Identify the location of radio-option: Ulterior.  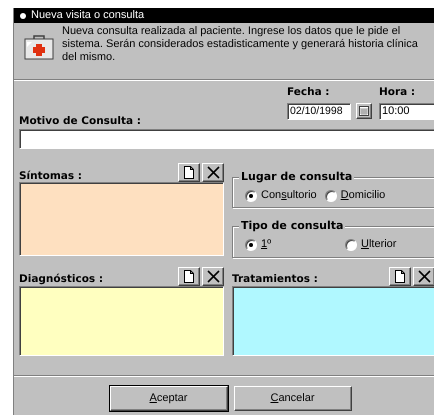
(389, 245).